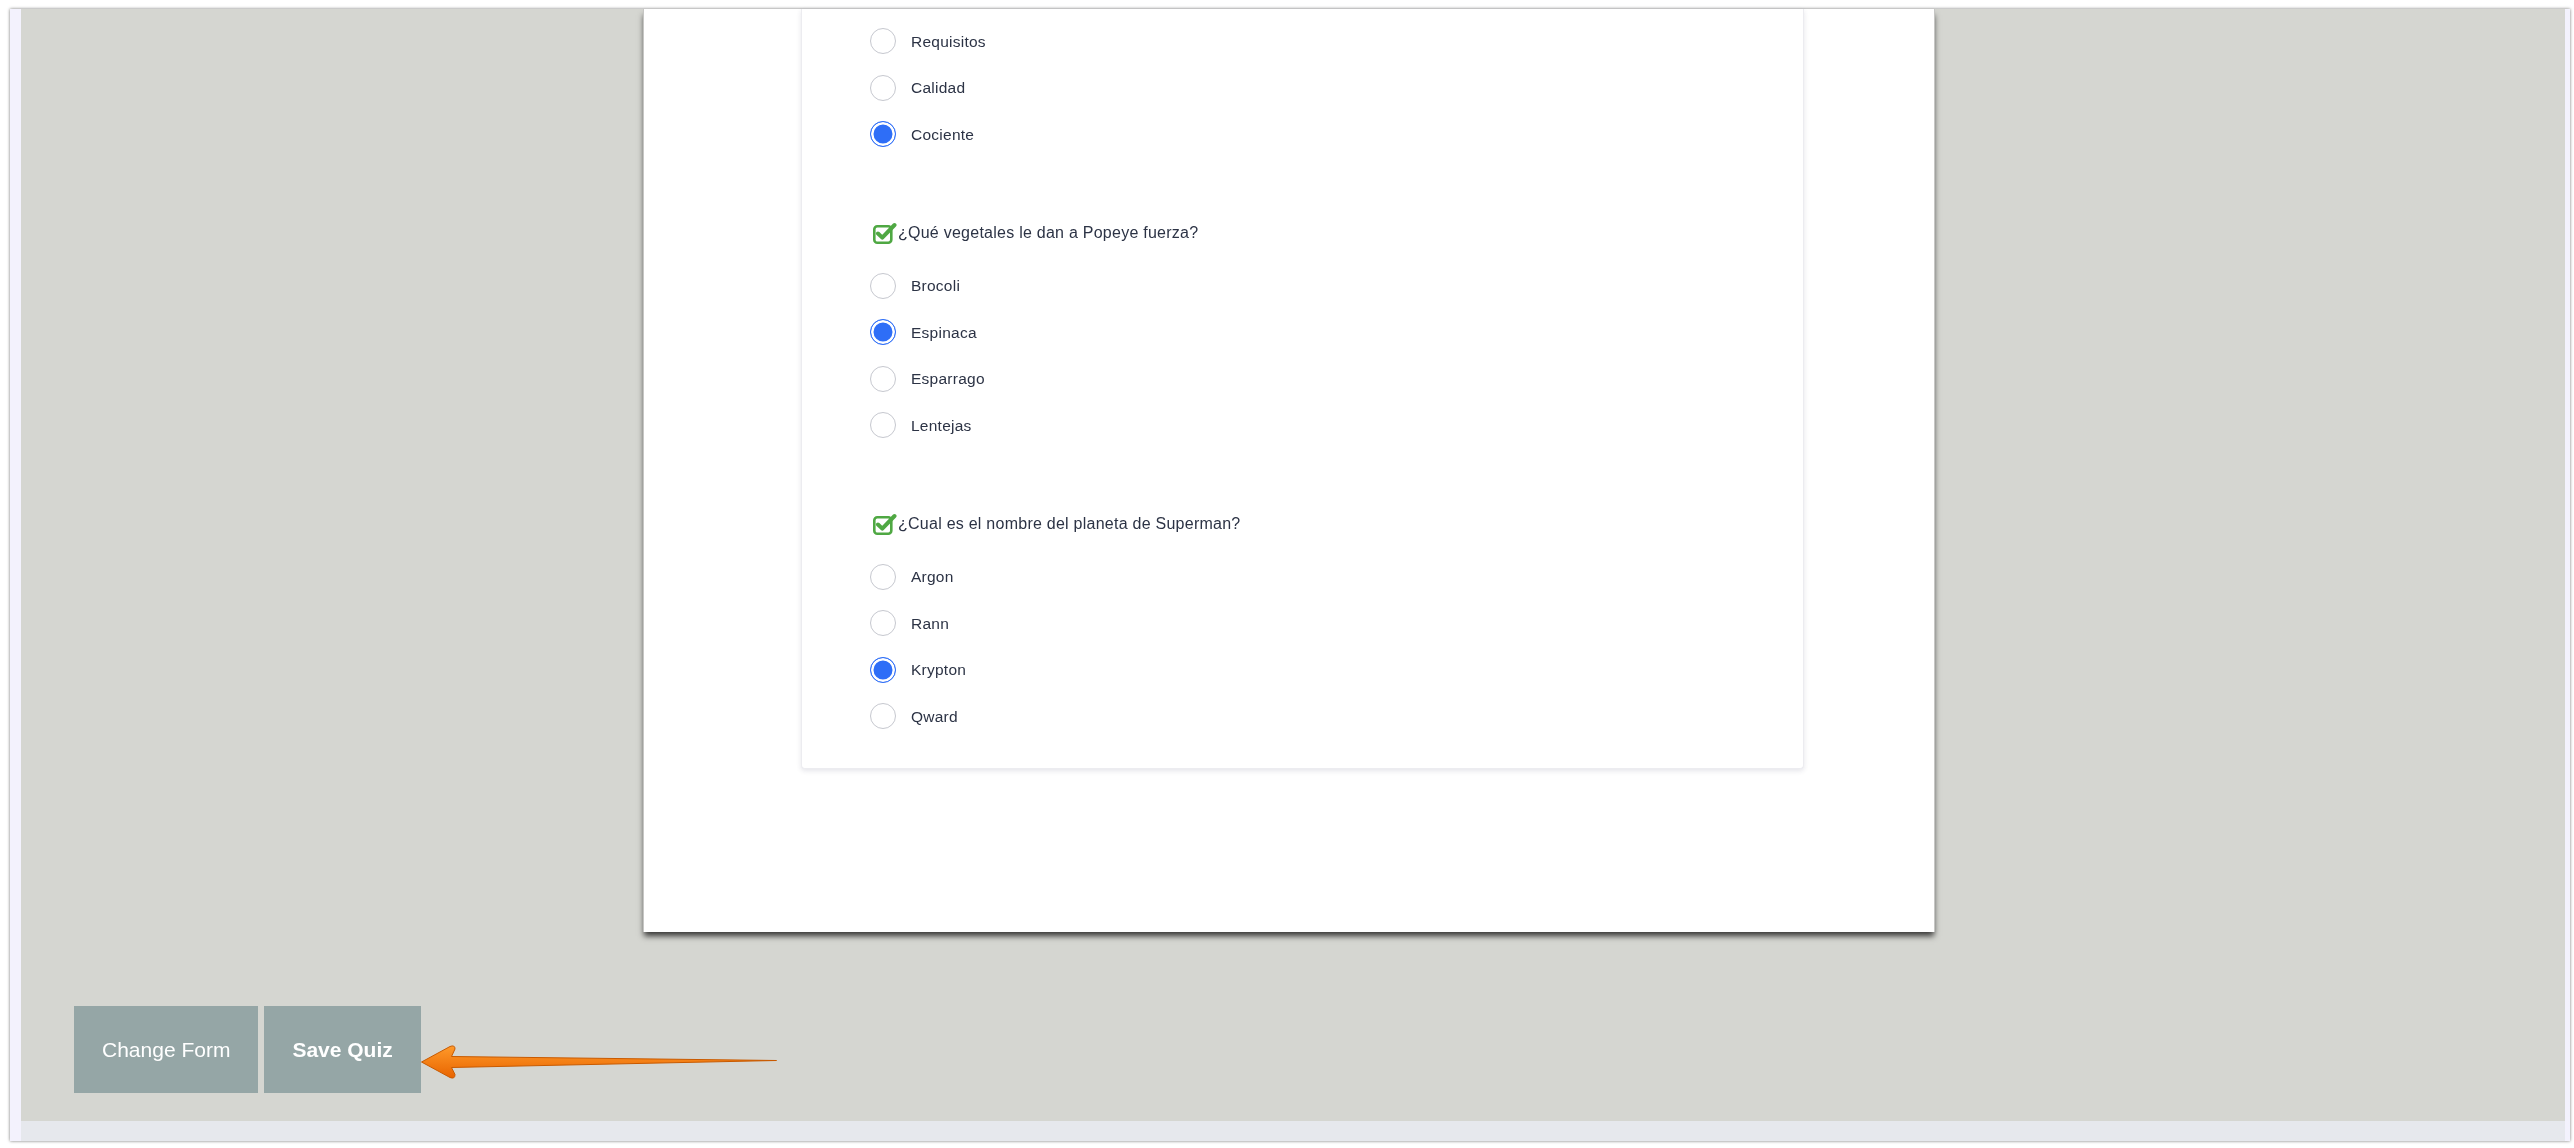  I want to click on option-label: Lentejas, so click(941, 425).